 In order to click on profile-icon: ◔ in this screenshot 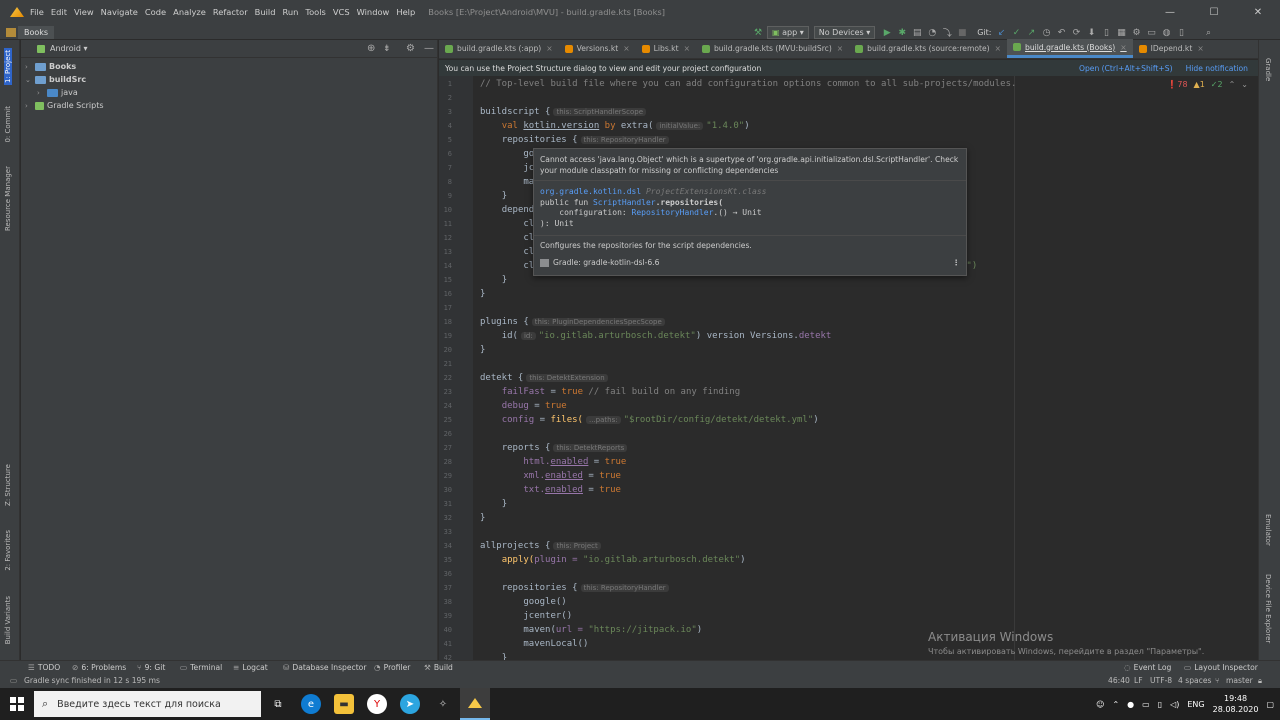, I will do `click(932, 33)`.